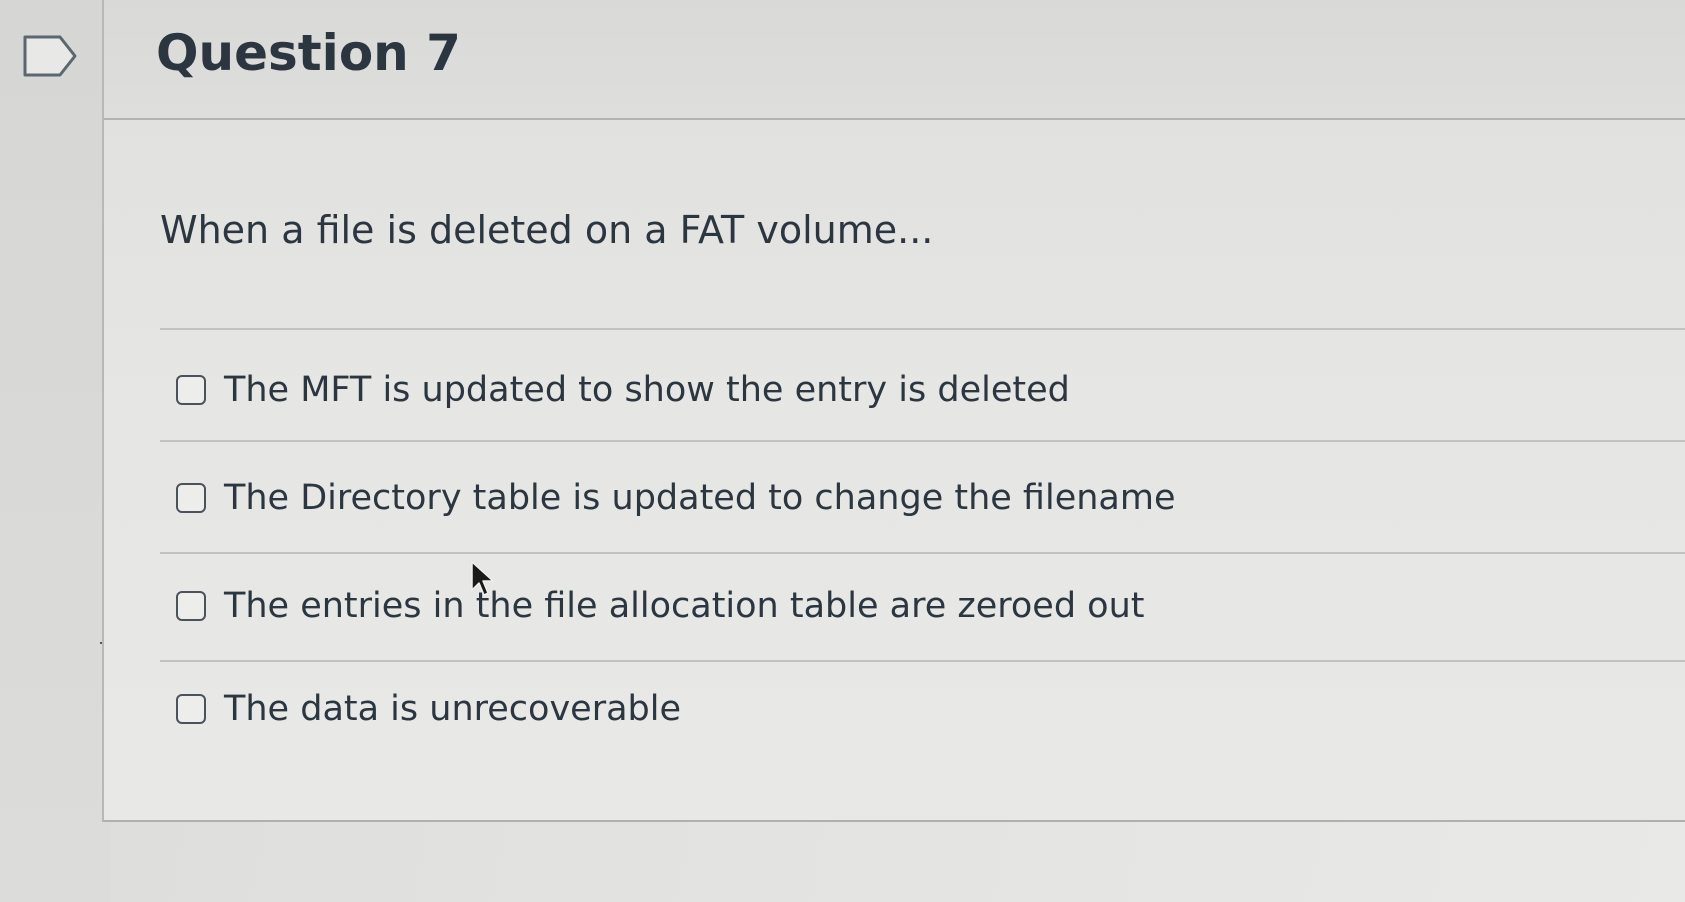 The width and height of the screenshot is (1685, 902). Describe the element at coordinates (482, 578) in the screenshot. I see `mouse-cursor-icon` at that location.